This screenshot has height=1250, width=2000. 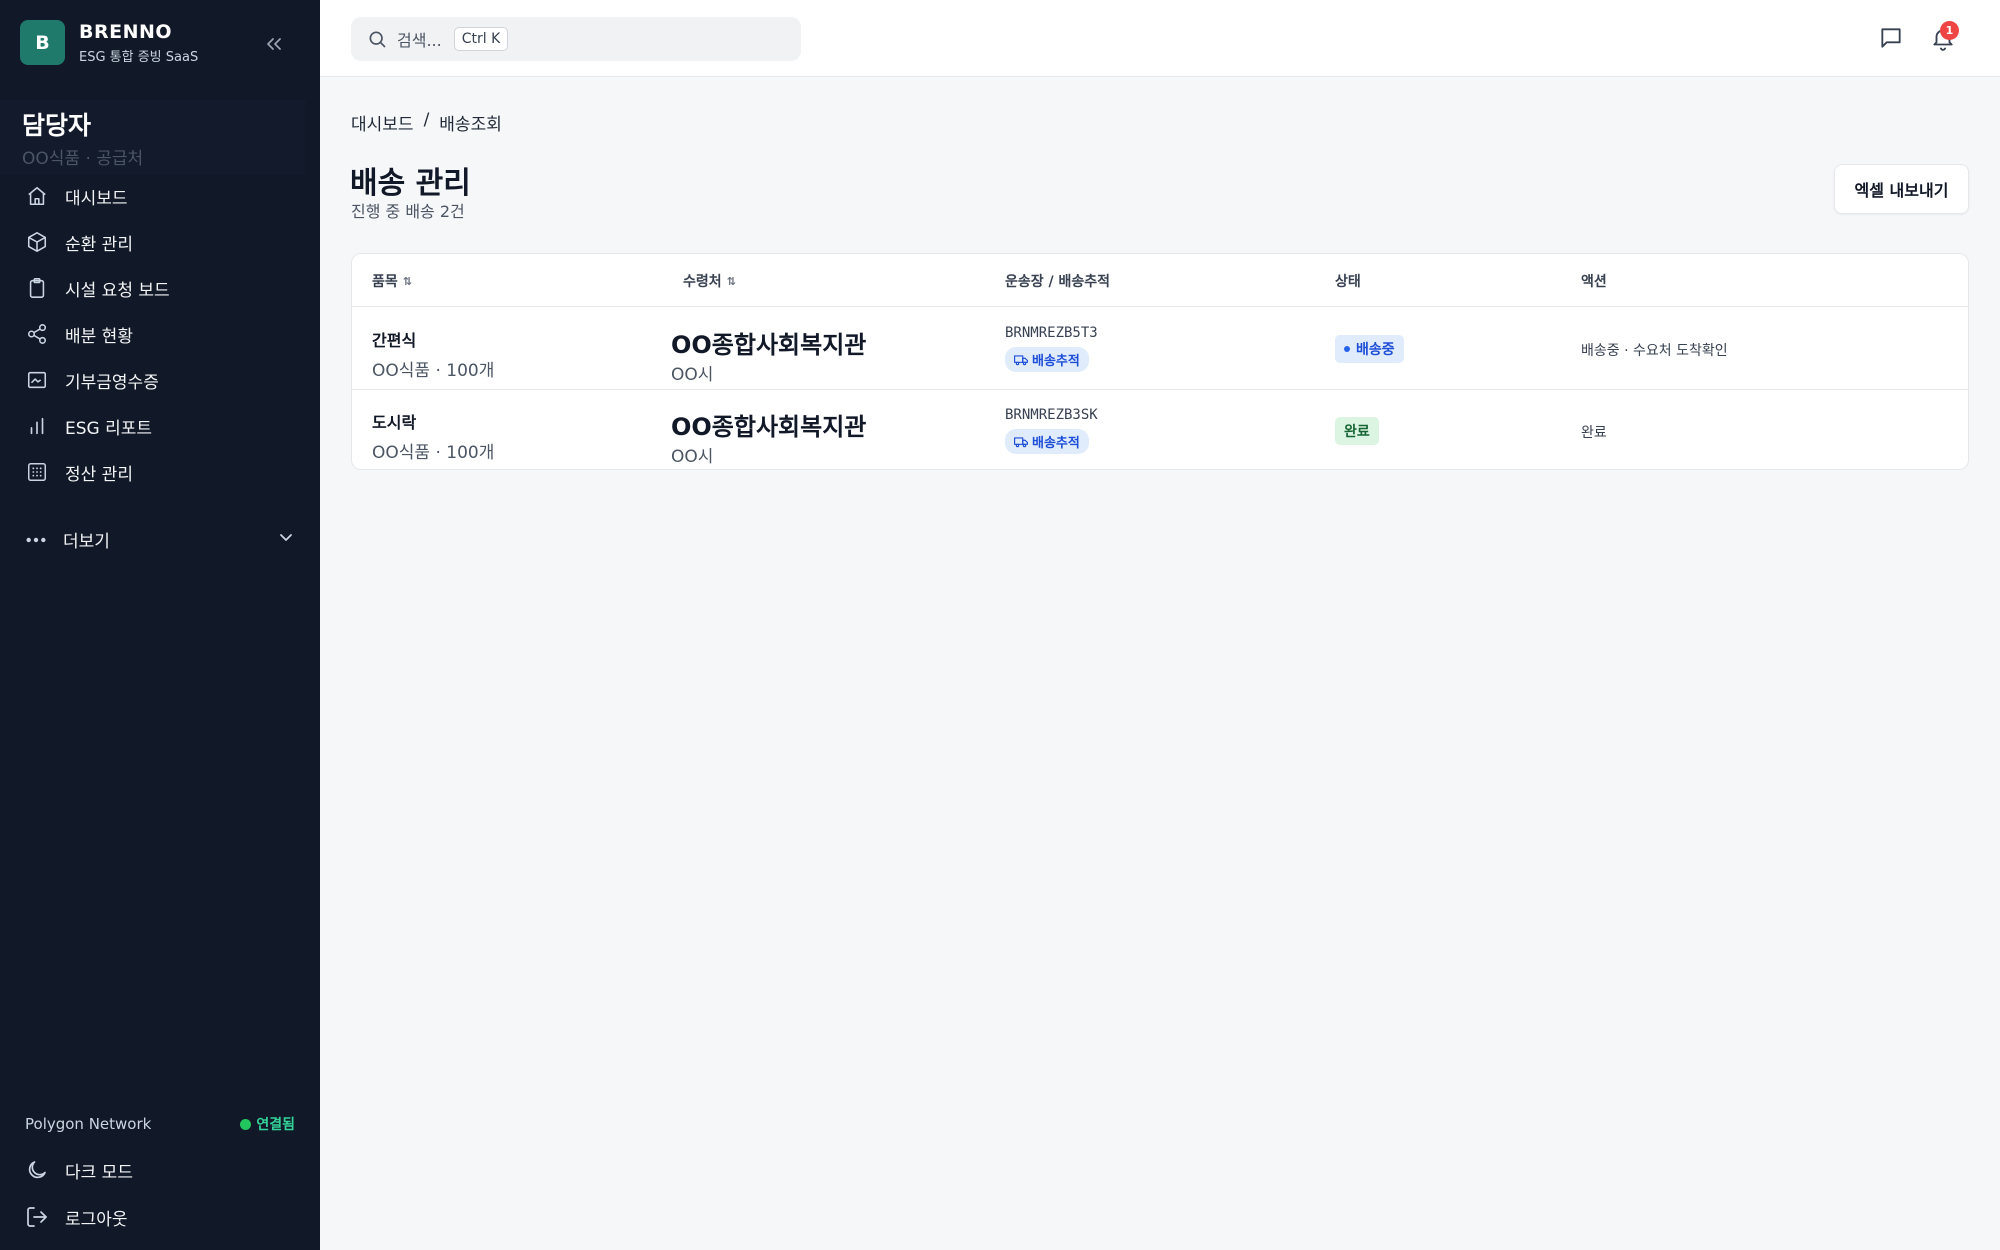 What do you see at coordinates (1654, 350) in the screenshot?
I see `row-action-text: 배송중 · 수요처 도착확인` at bounding box center [1654, 350].